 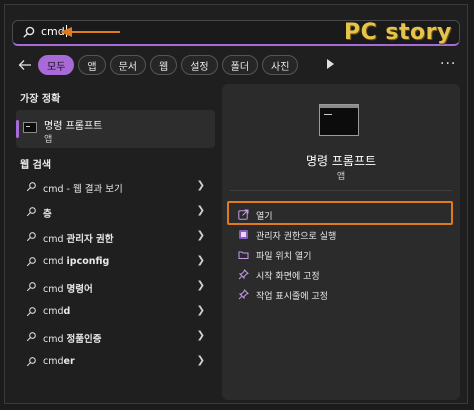 What do you see at coordinates (90, 32) in the screenshot?
I see `annotation-arrow` at bounding box center [90, 32].